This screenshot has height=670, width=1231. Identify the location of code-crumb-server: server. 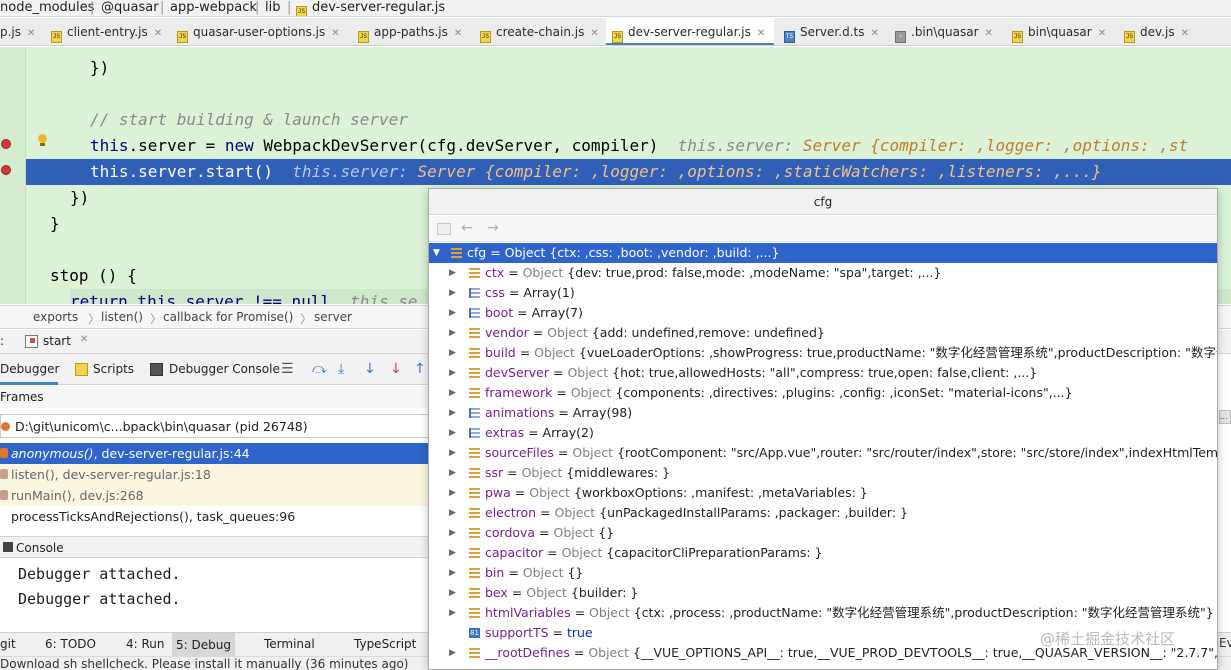
(333, 317).